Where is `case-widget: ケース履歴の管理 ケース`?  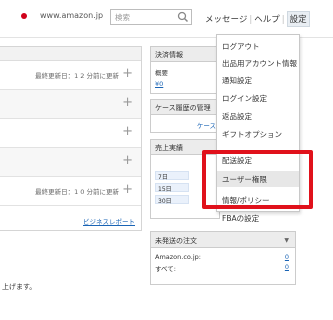
case-widget: ケース履歴の管理 ケース is located at coordinates (185, 116).